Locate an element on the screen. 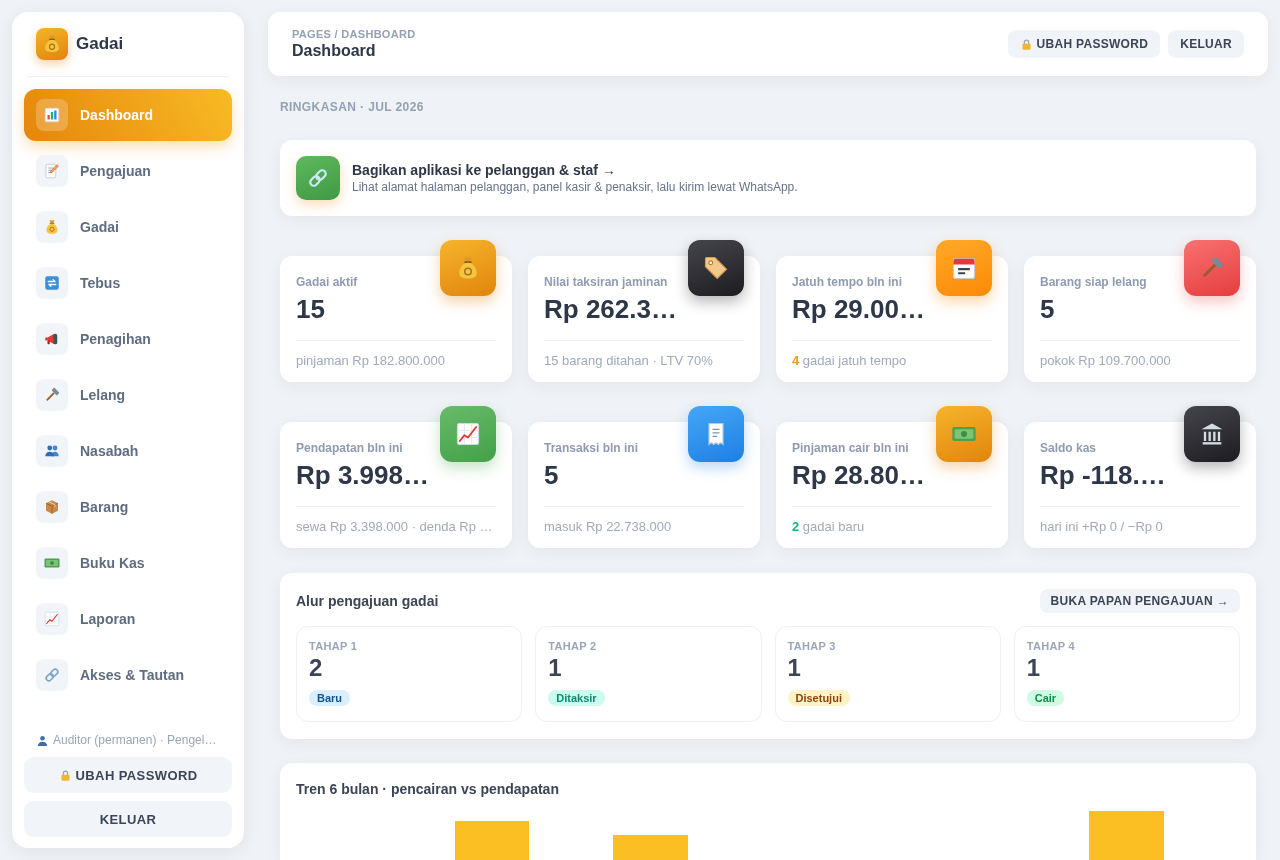 The width and height of the screenshot is (1280, 860). nav-item: Lelang is located at coordinates (128, 395).